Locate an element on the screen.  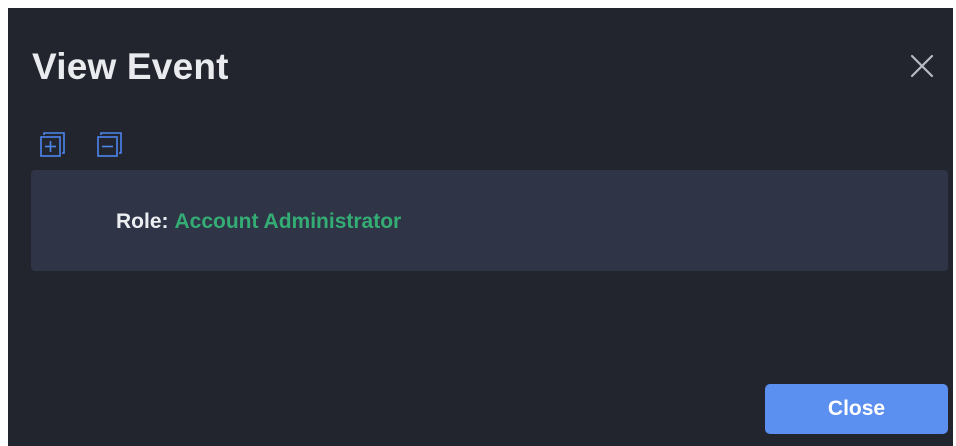
close-icon is located at coordinates (922, 66).